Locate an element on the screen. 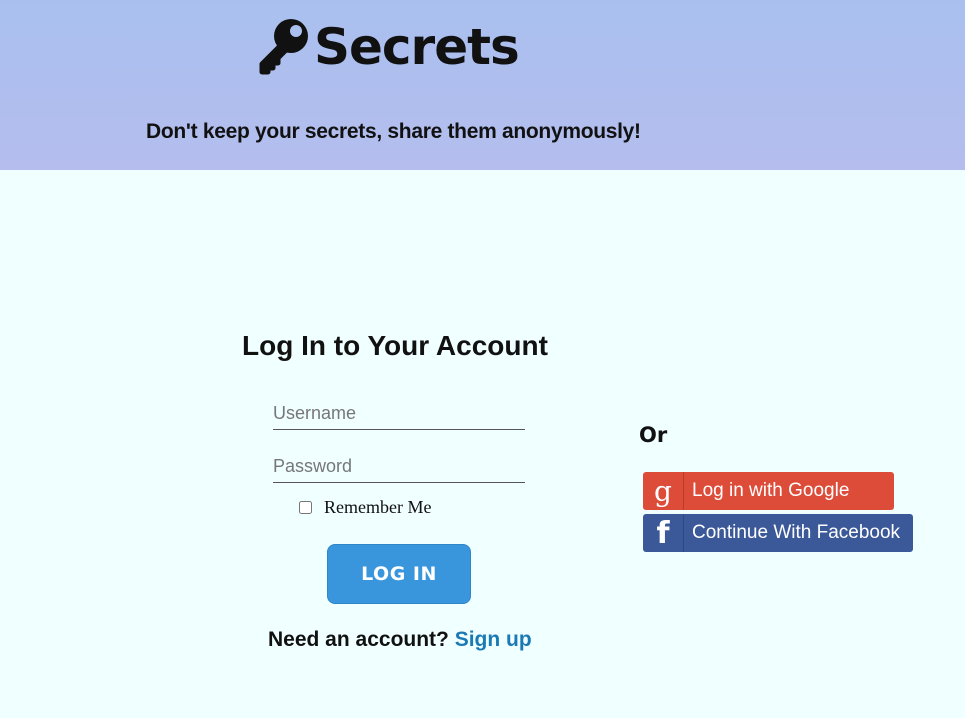 The width and height of the screenshot is (965, 718). login-button: LOG IN is located at coordinates (399, 574).